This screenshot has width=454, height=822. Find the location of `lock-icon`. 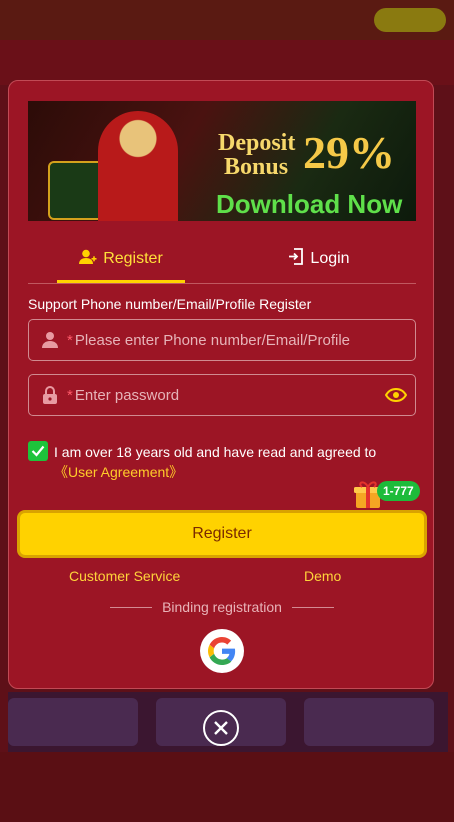

lock-icon is located at coordinates (48, 395).